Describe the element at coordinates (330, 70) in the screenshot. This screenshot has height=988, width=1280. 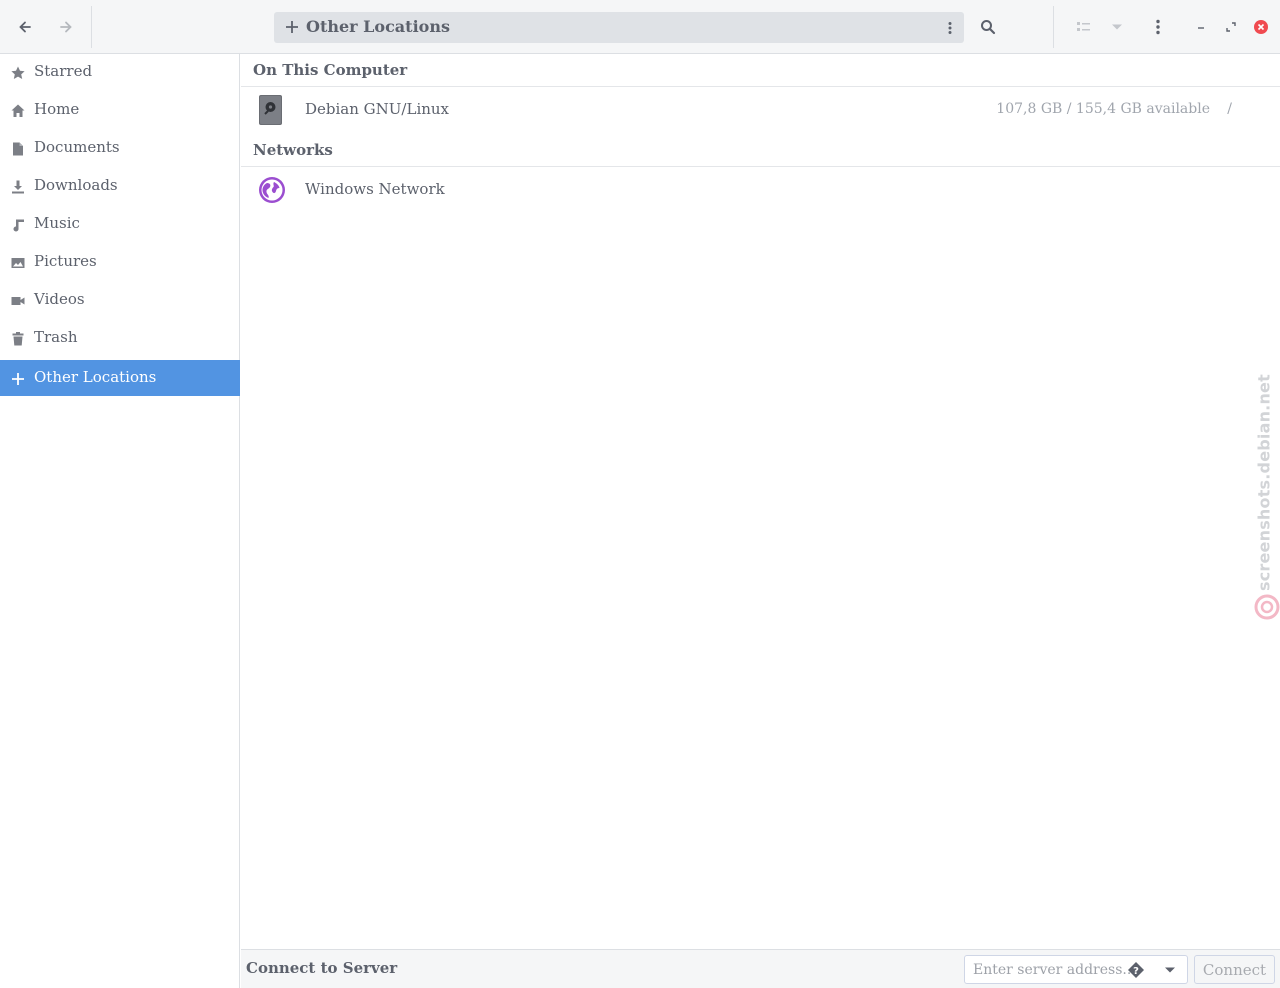
I see `section-heading-on-this-computer: On This Computer` at that location.